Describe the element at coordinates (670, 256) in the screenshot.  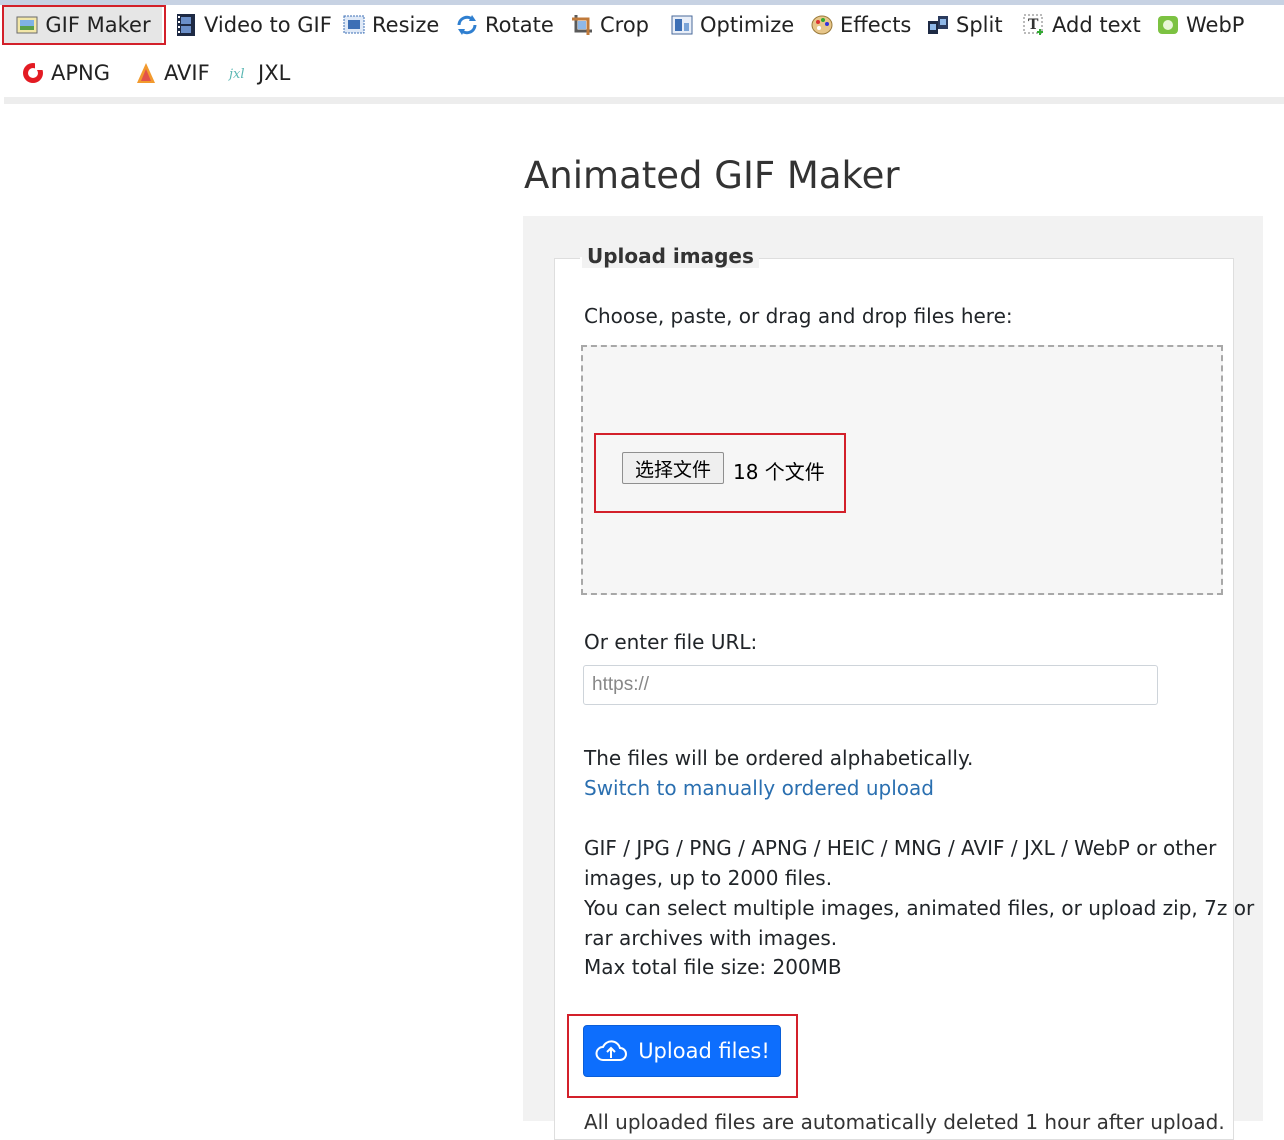
I see `upload-legend: Upload images` at that location.